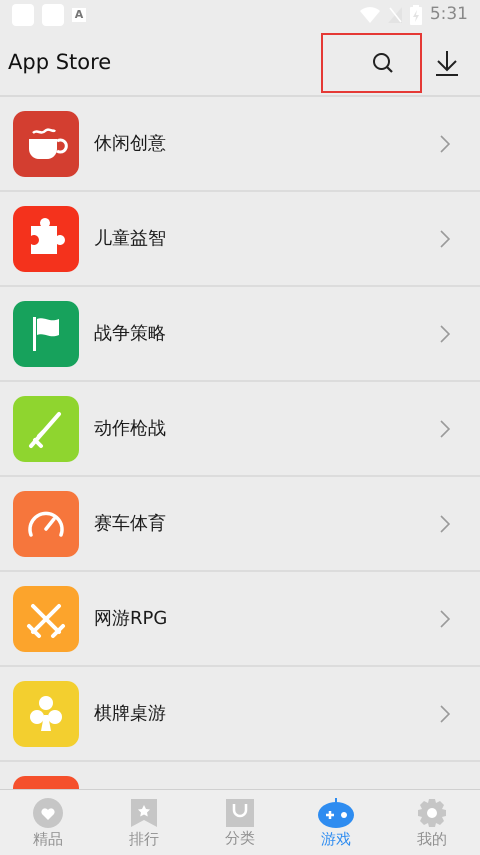  I want to click on category-label: 网游RPG, so click(131, 619).